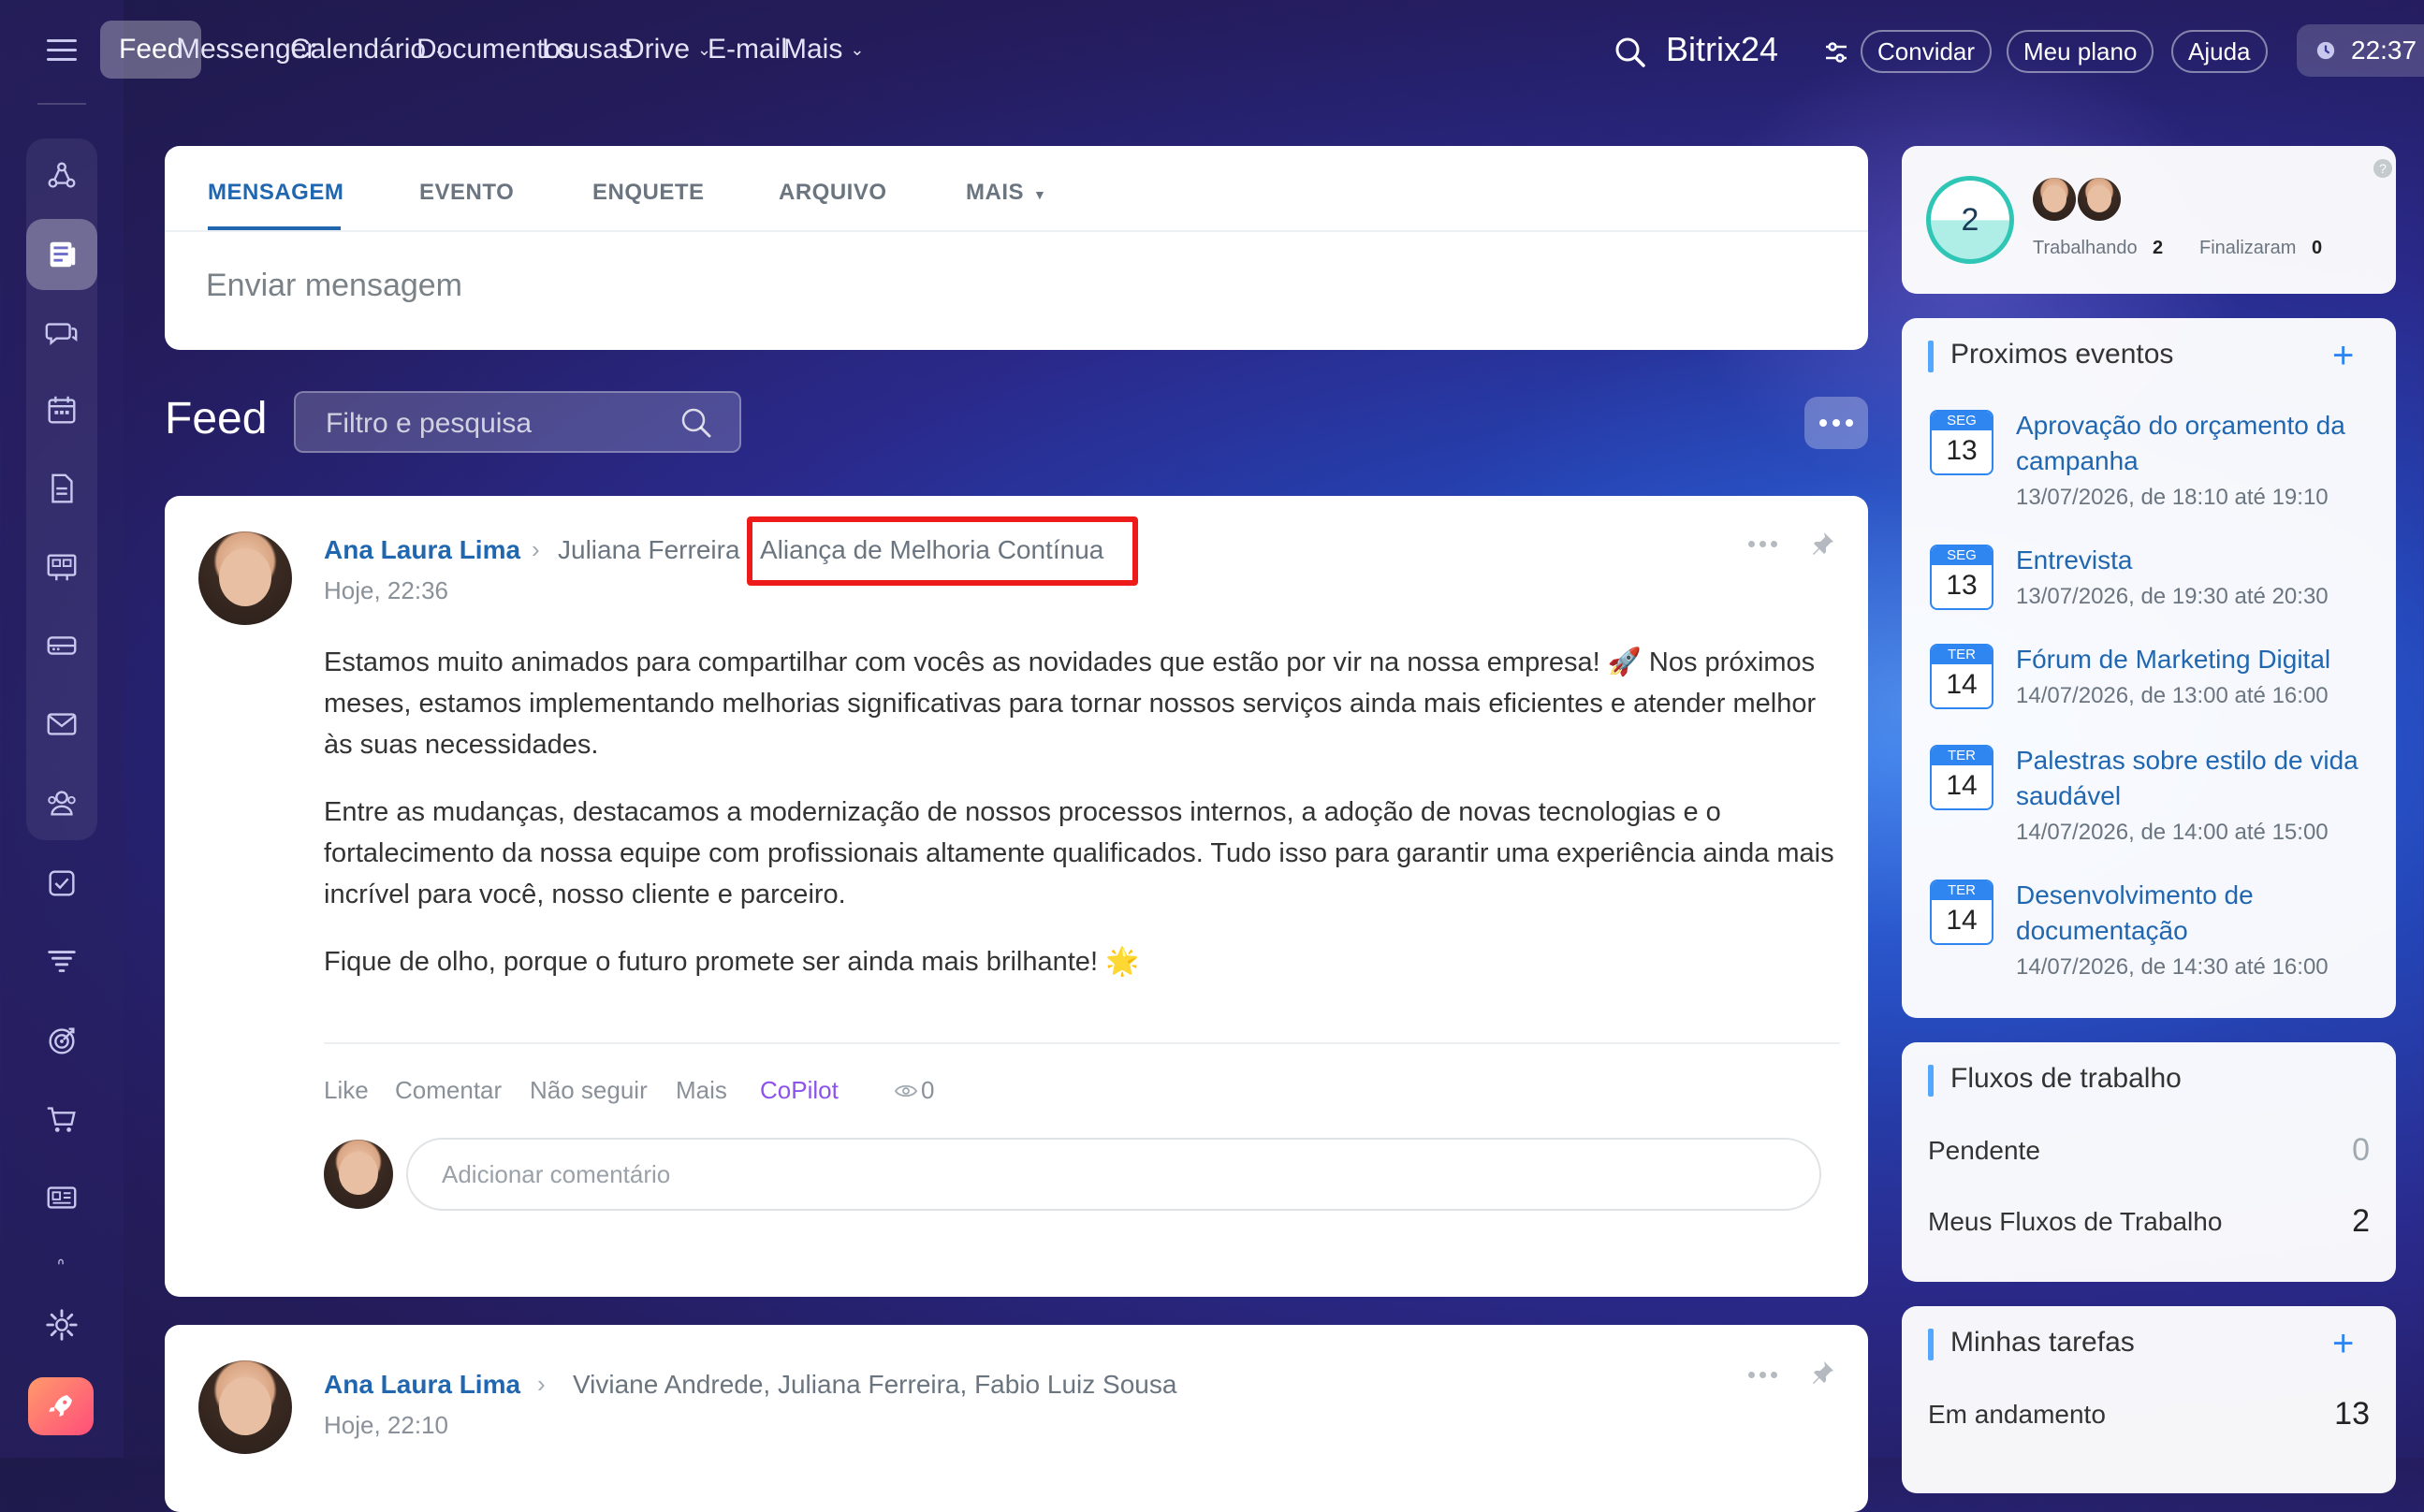  What do you see at coordinates (928, 1090) in the screenshot?
I see `views-count: 0` at bounding box center [928, 1090].